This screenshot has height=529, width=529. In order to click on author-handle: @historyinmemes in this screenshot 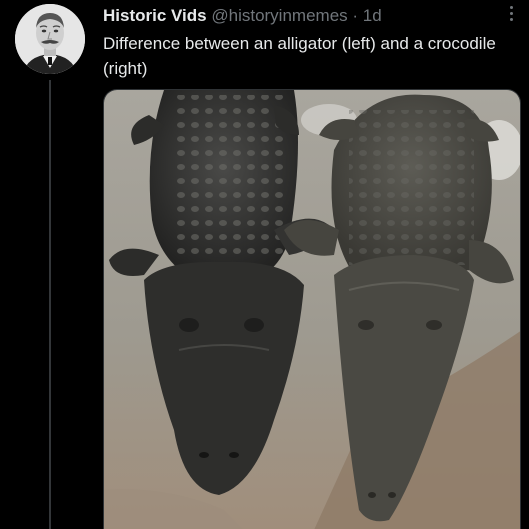, I will do `click(279, 15)`.